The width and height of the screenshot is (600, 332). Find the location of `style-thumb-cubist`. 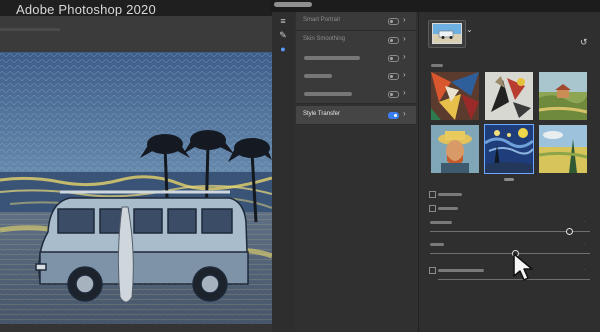

style-thumb-cubist is located at coordinates (455, 96).